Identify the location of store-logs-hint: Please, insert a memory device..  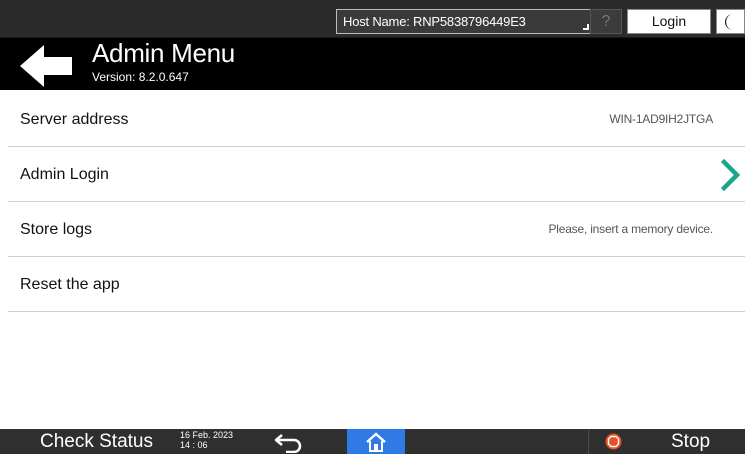
(630, 229).